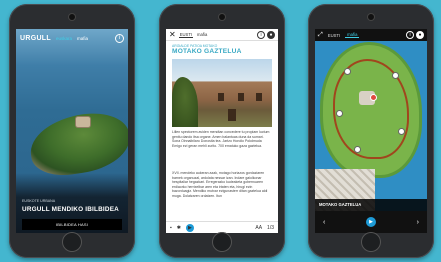 This screenshot has height=262, width=441. I want to click on page-indicator: 1/3, so click(270, 227).